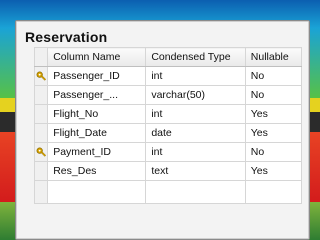 The image size is (320, 240). I want to click on cell-column-name: Flight_Date, so click(97, 133).